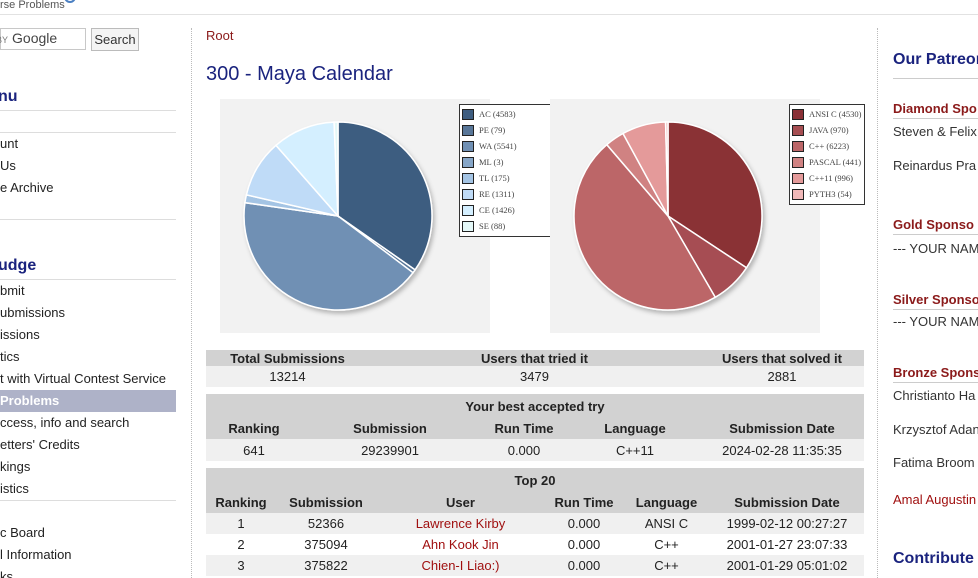  What do you see at coordinates (241, 544) in the screenshot?
I see `rank-cell: 2` at bounding box center [241, 544].